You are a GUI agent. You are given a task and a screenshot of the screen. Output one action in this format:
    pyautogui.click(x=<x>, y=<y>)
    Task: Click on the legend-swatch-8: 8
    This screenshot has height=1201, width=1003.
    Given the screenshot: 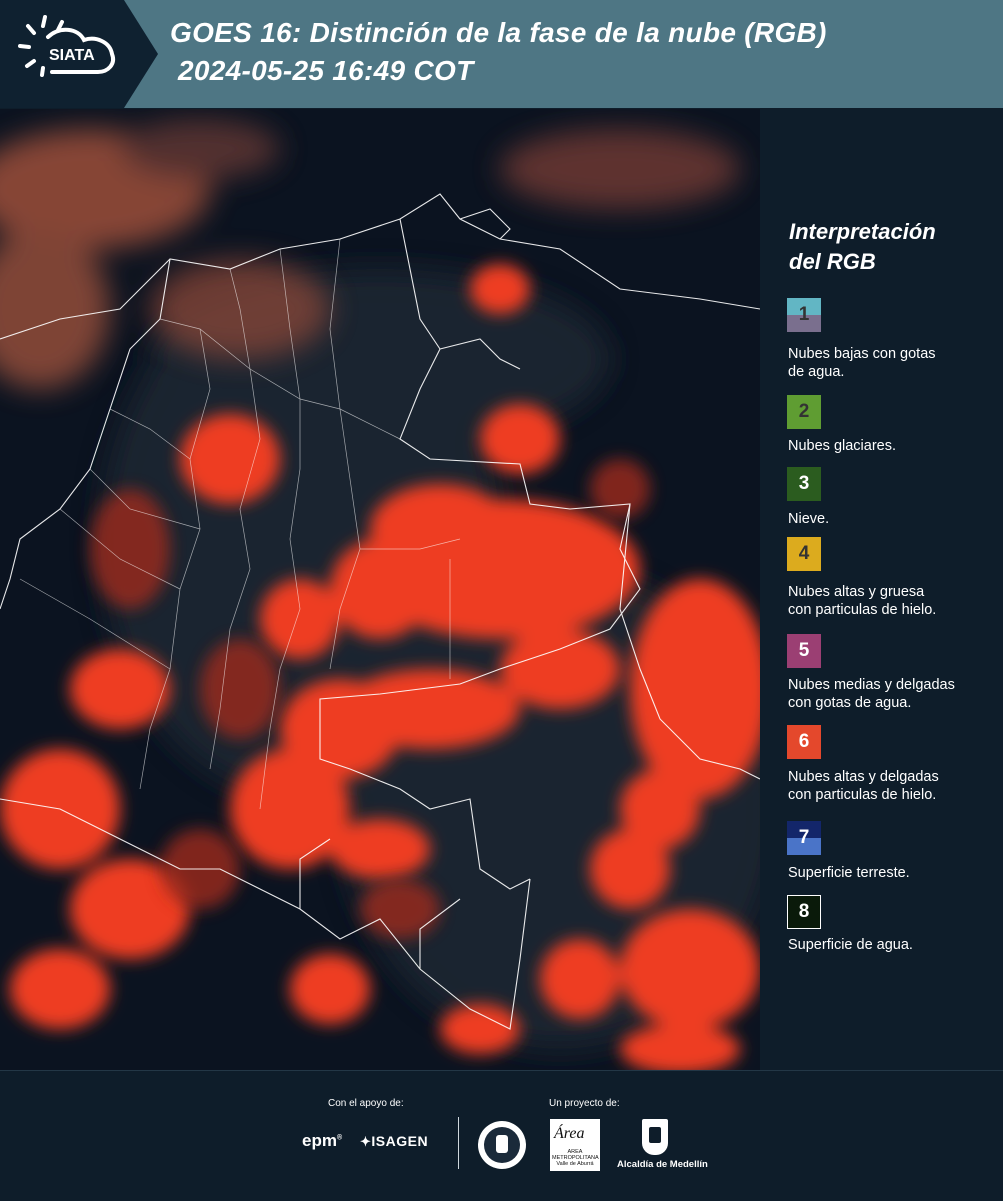 What is the action you would take?
    pyautogui.click(x=804, y=912)
    